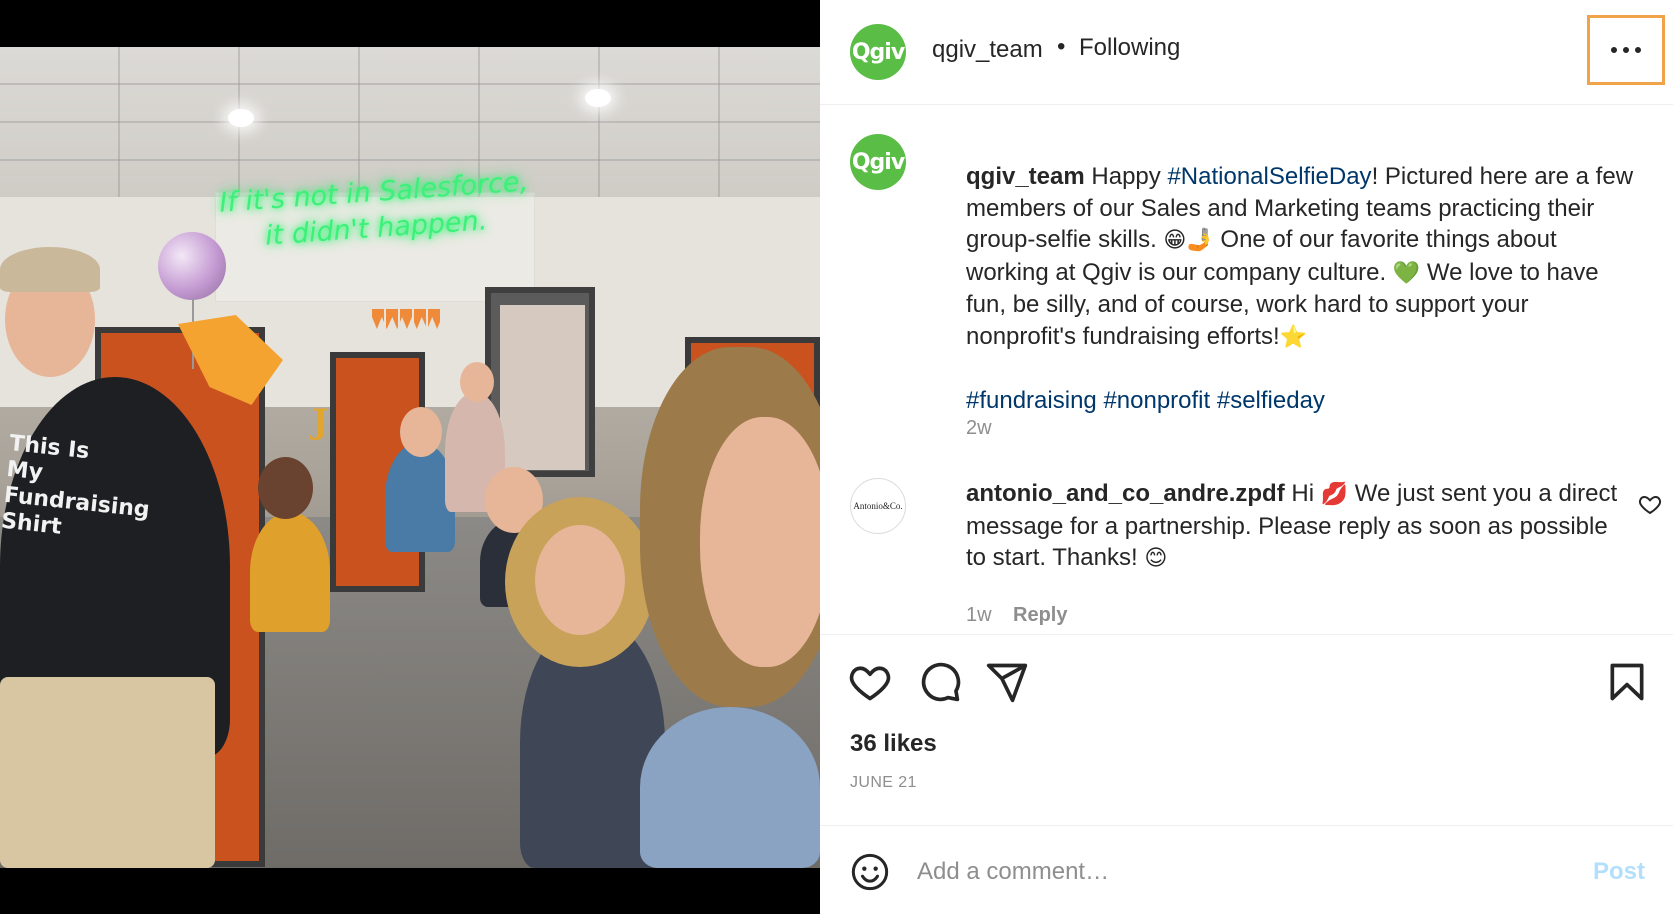  I want to click on smile-emoji: 😊, so click(1156, 558).